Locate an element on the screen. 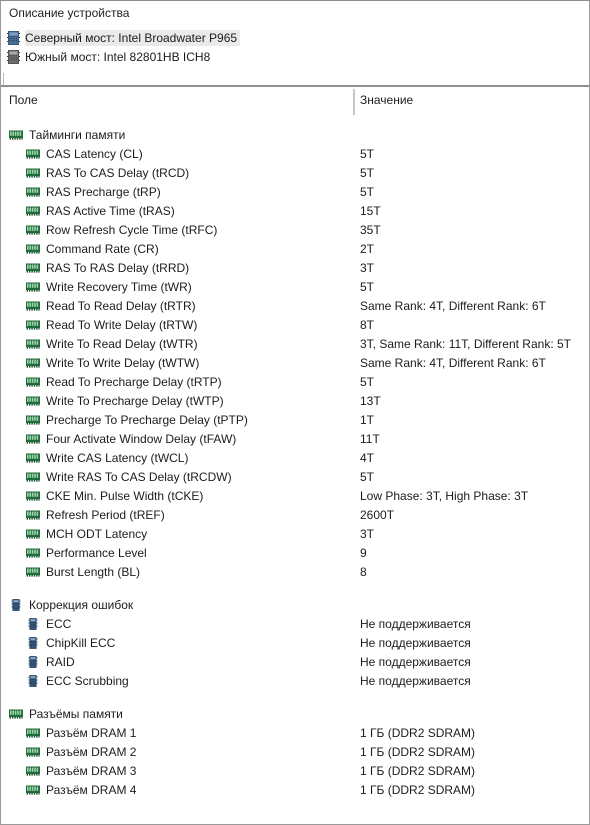 This screenshot has width=590, height=825. chip-icon-blue is located at coordinates (13, 37).